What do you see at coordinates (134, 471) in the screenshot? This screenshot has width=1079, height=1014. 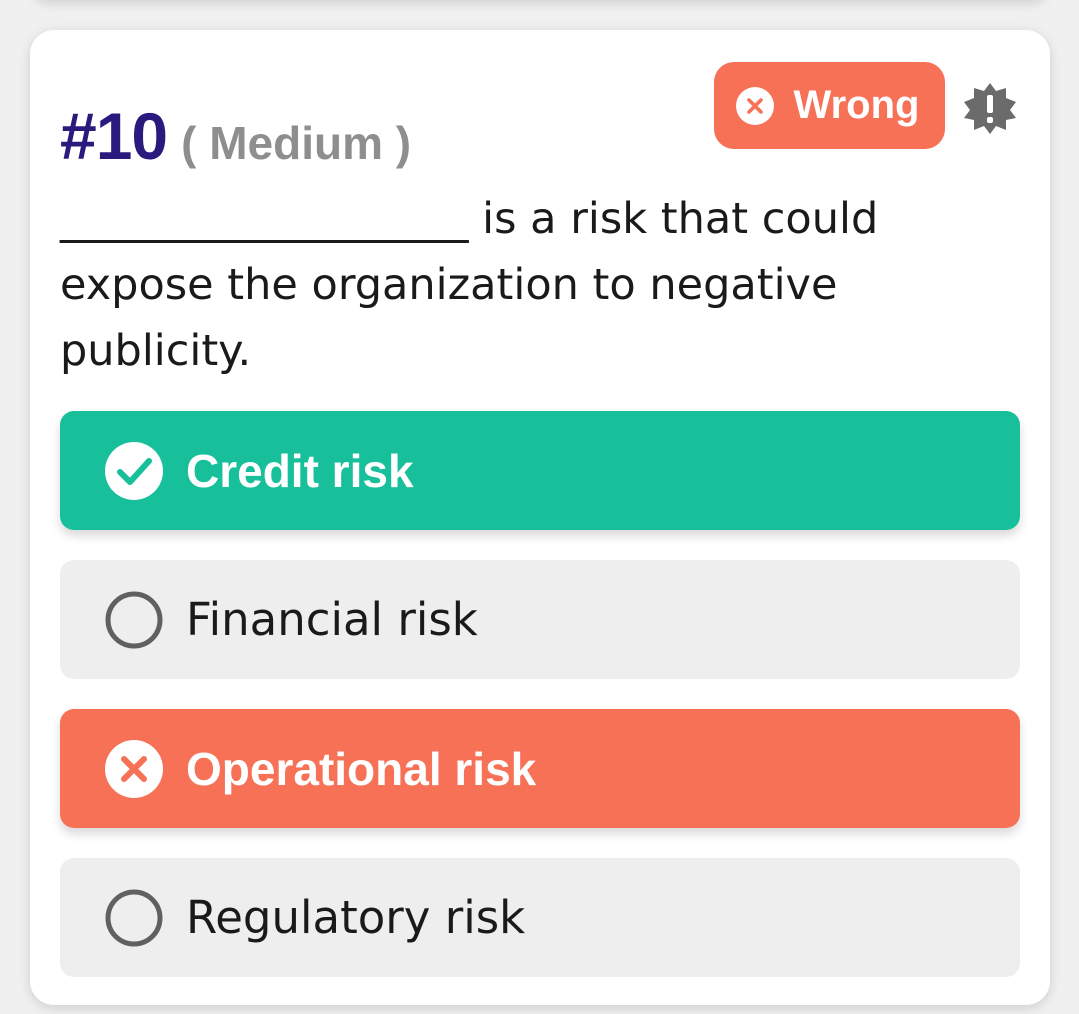 I see `check-circle-icon` at bounding box center [134, 471].